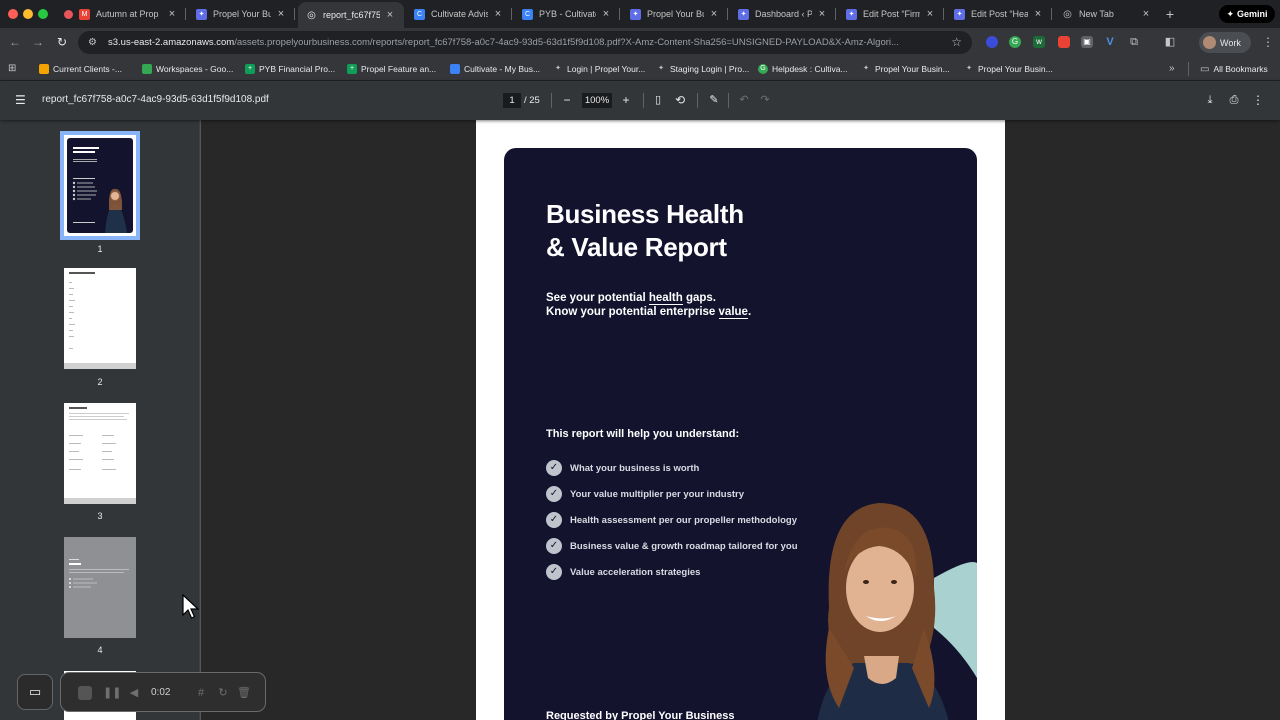 Image resolution: width=1280 pixels, height=720 pixels. What do you see at coordinates (15, 42) in the screenshot?
I see `back-arrow-icon: ←` at bounding box center [15, 42].